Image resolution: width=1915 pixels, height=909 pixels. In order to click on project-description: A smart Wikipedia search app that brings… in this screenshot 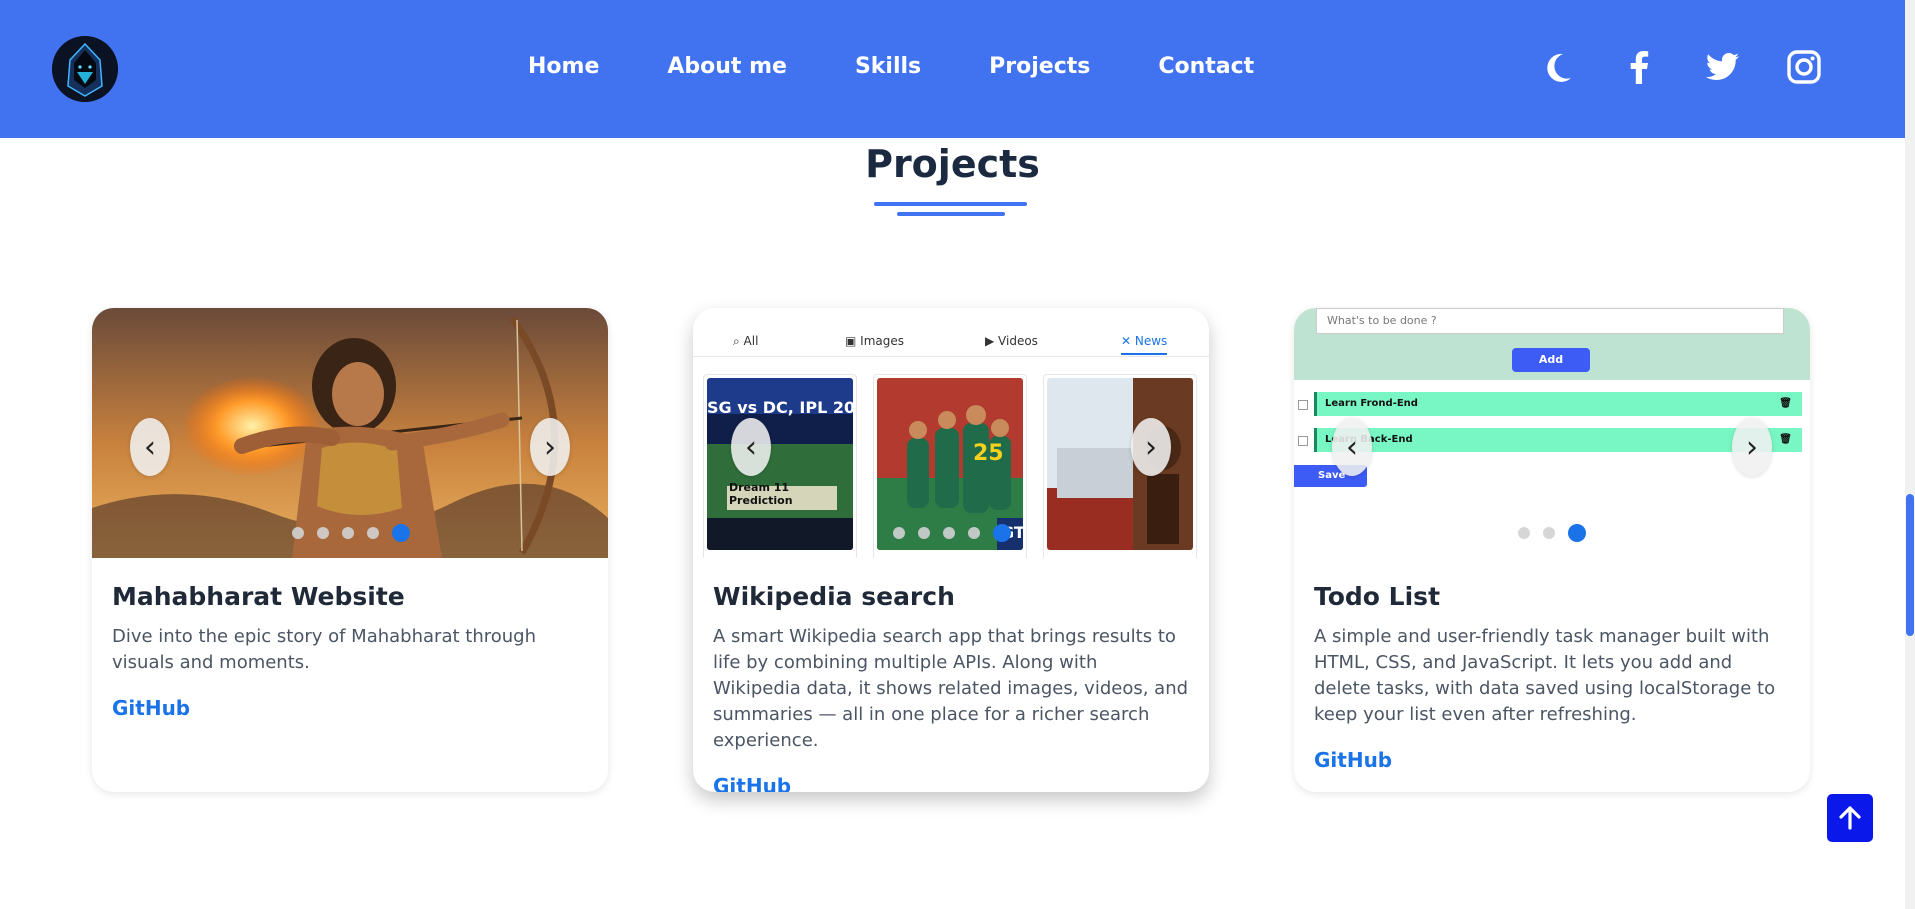, I will do `click(951, 688)`.